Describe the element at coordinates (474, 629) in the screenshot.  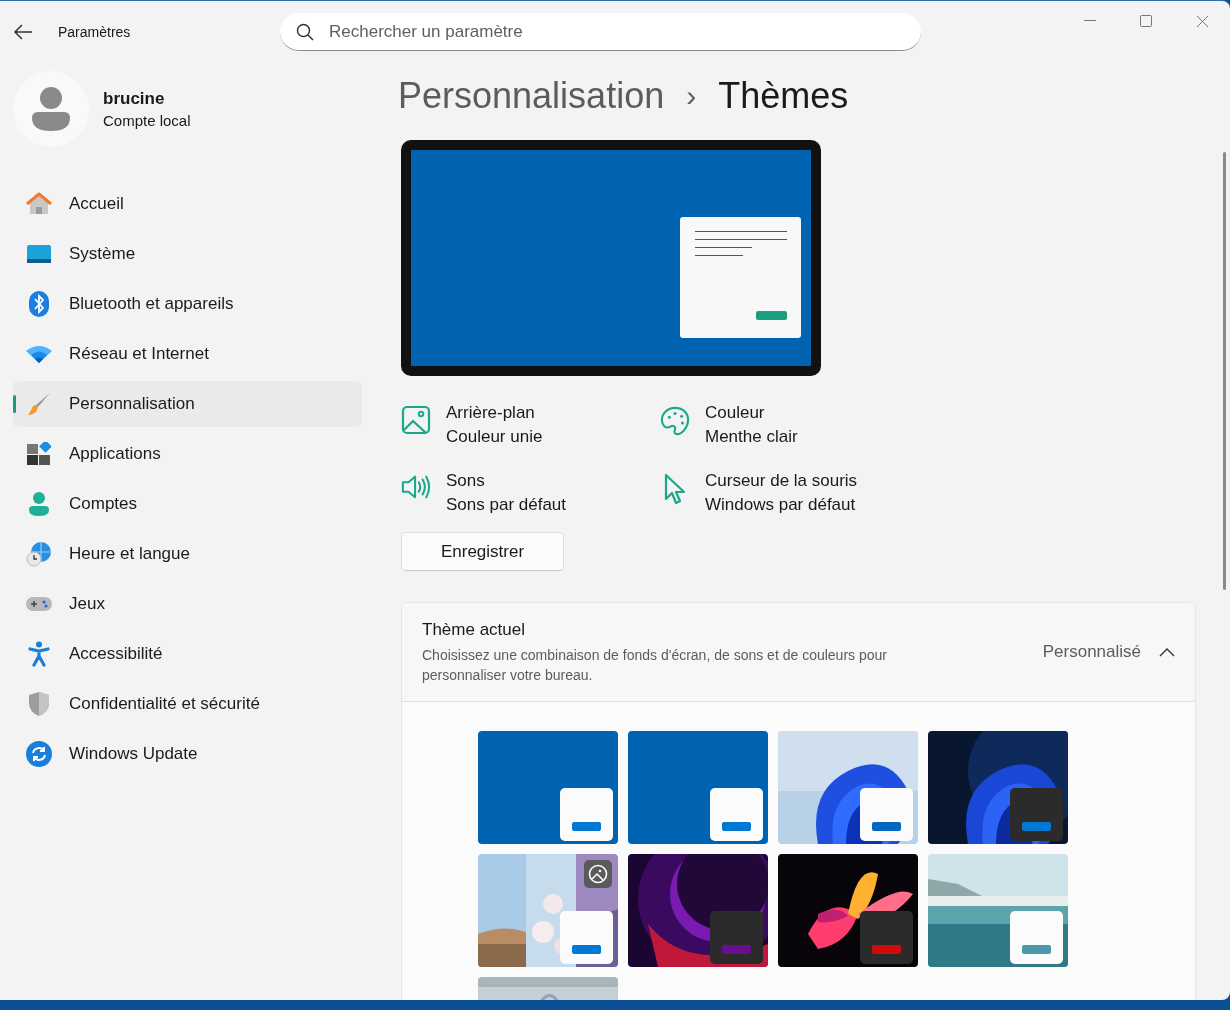
I see `card-title: Thème actuel` at that location.